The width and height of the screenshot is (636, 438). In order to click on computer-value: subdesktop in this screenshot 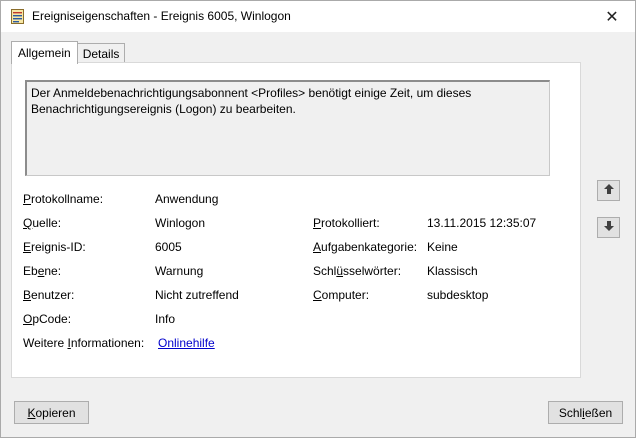, I will do `click(458, 295)`.